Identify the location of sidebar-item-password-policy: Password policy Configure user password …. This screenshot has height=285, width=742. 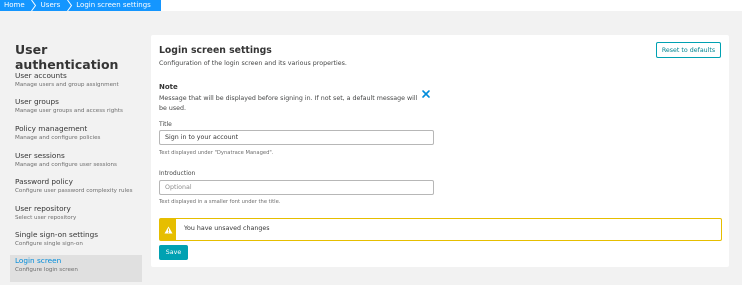
(76, 189).